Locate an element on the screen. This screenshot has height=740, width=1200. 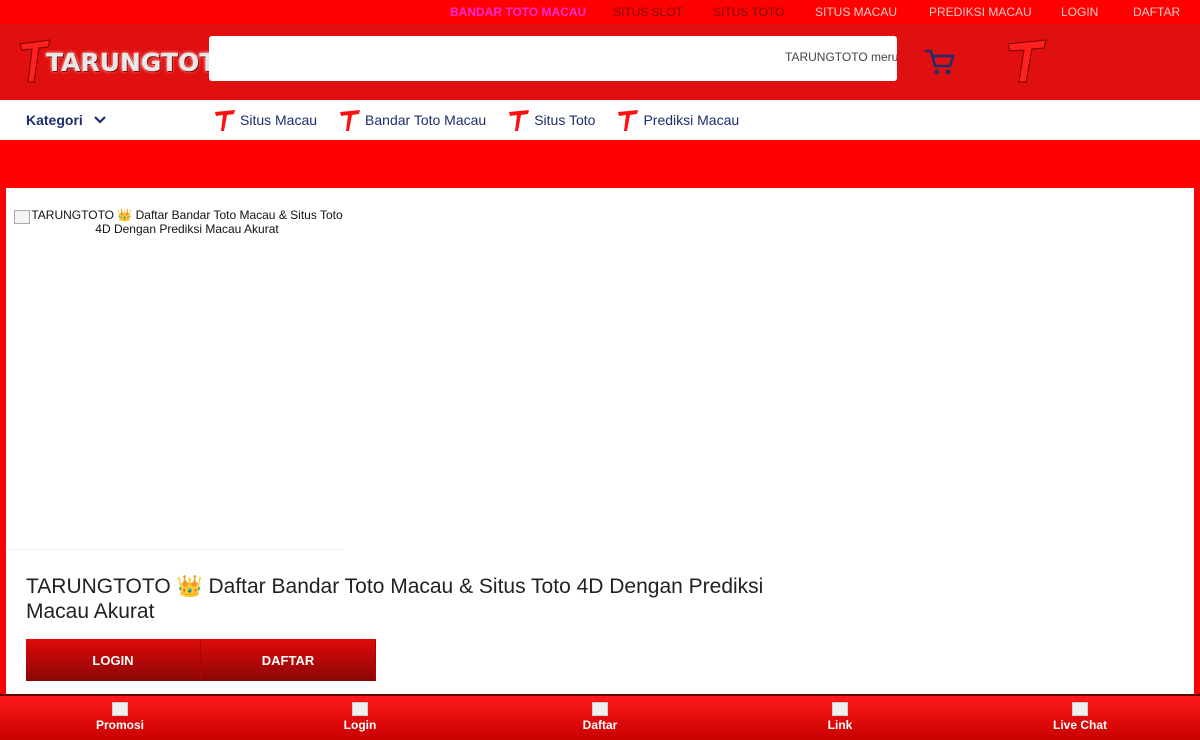
auth-buttons: LOGIN DAFTAR is located at coordinates (201, 660).